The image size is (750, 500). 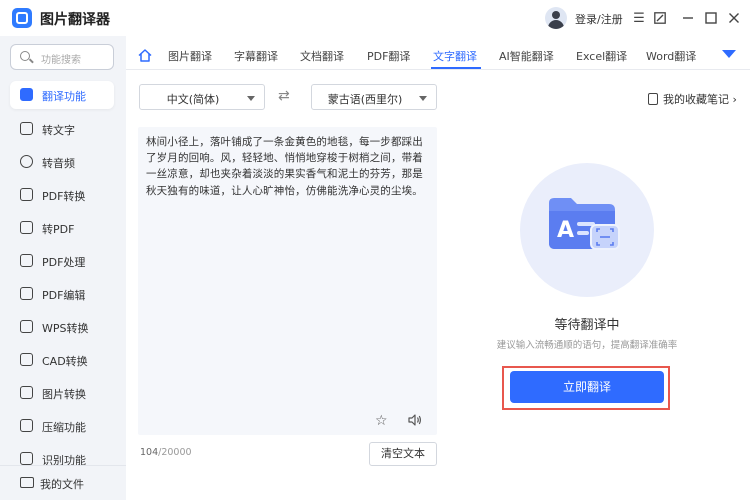 I want to click on function-search-input: 功能搜索, so click(x=62, y=57).